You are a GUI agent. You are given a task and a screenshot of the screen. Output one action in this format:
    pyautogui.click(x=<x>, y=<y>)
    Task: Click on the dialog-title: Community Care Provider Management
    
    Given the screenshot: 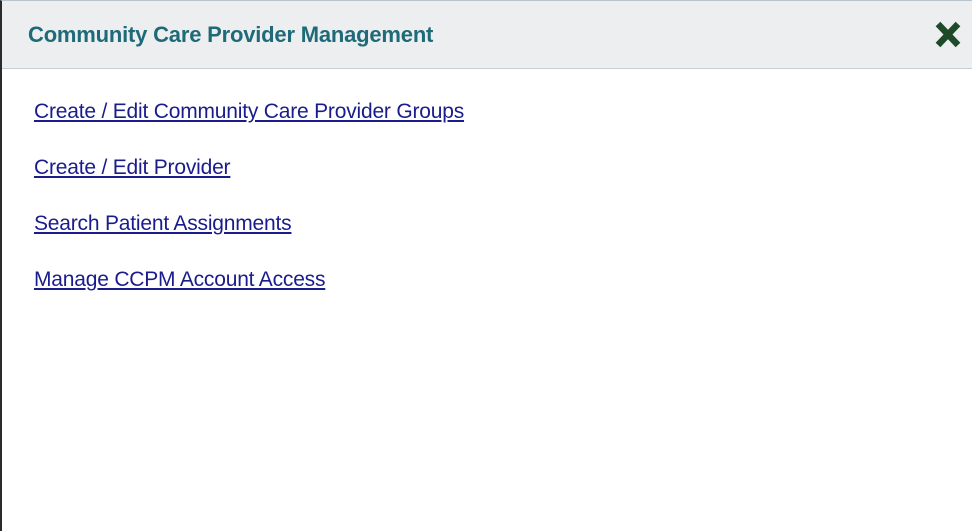 What is the action you would take?
    pyautogui.click(x=231, y=34)
    